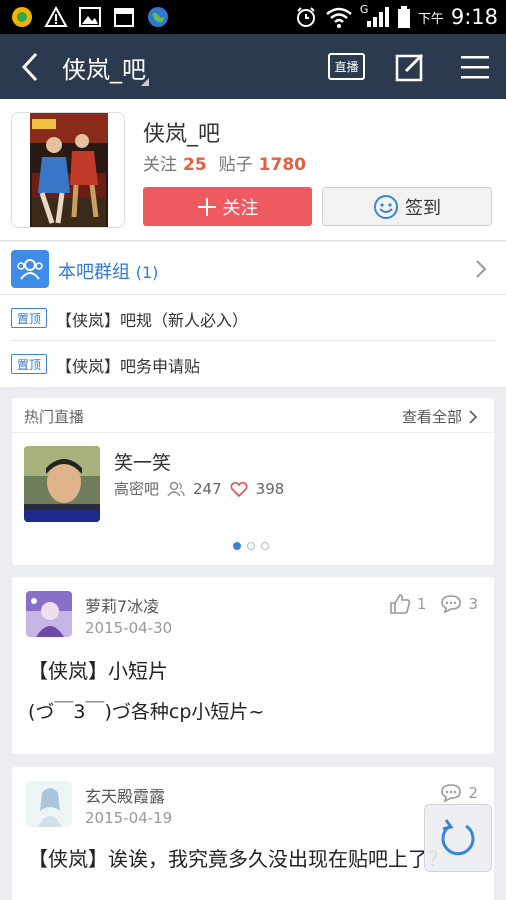 Image resolution: width=506 pixels, height=900 pixels. Describe the element at coordinates (237, 546) in the screenshot. I see `carousel-dot-active` at that location.